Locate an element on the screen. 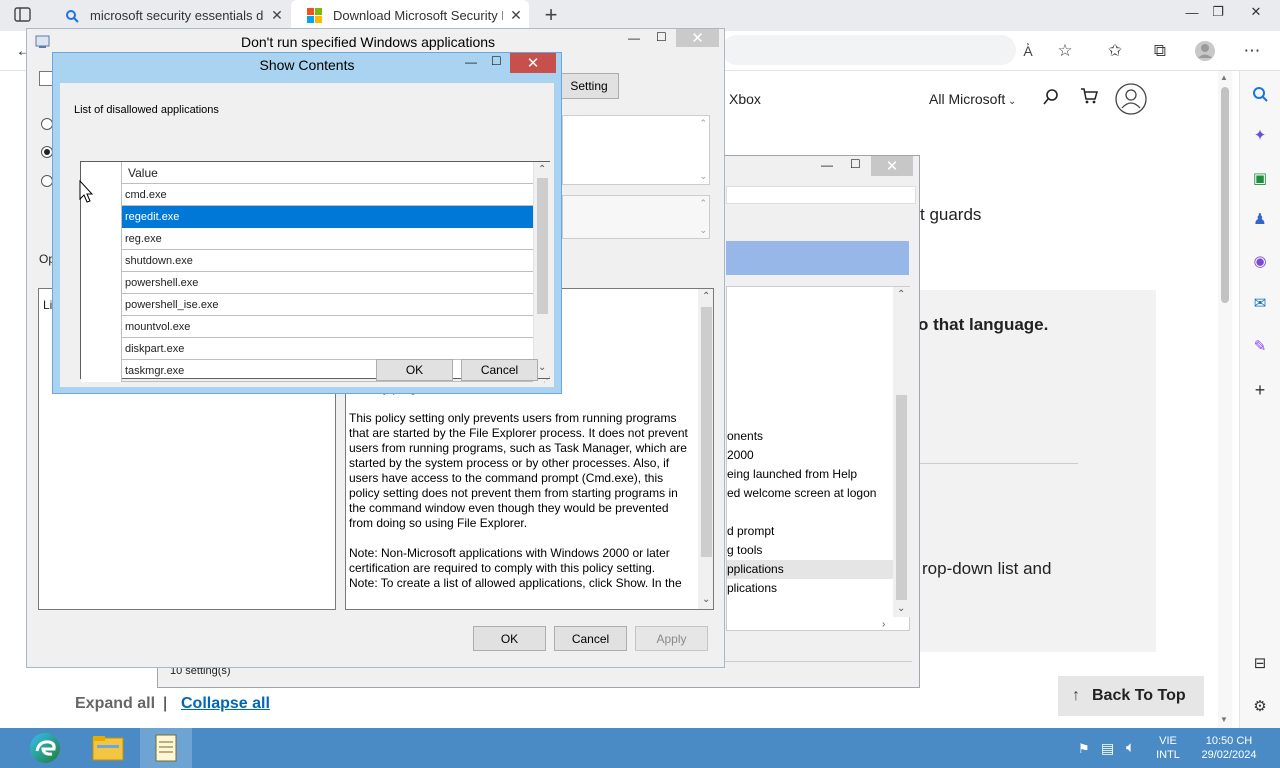  help-scrollbar: ⌃ ⌄ is located at coordinates (705, 449).